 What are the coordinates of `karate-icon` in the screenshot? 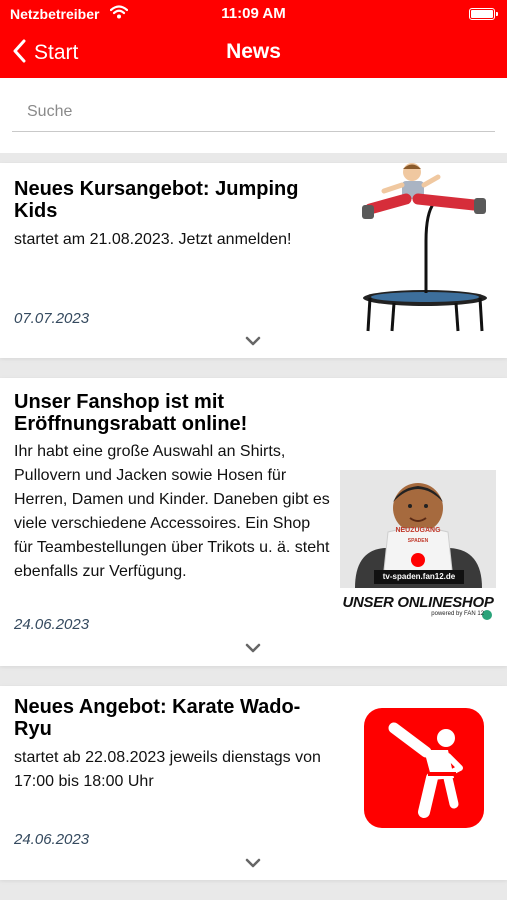 It's located at (424, 768).